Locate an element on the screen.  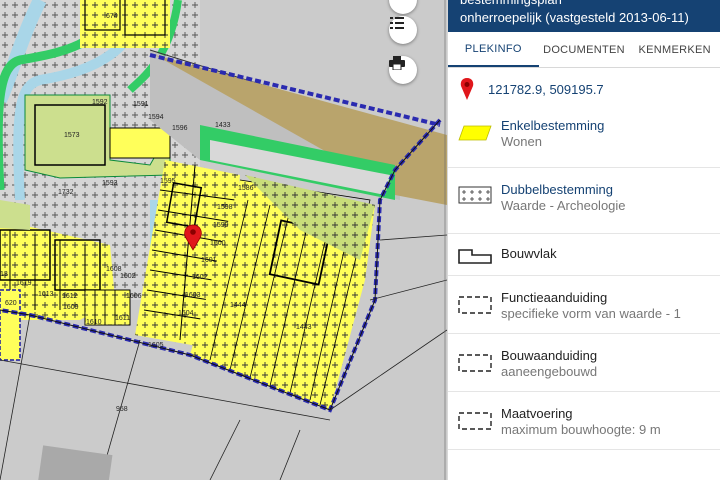
parcel-number: 1433 is located at coordinates (223, 125).